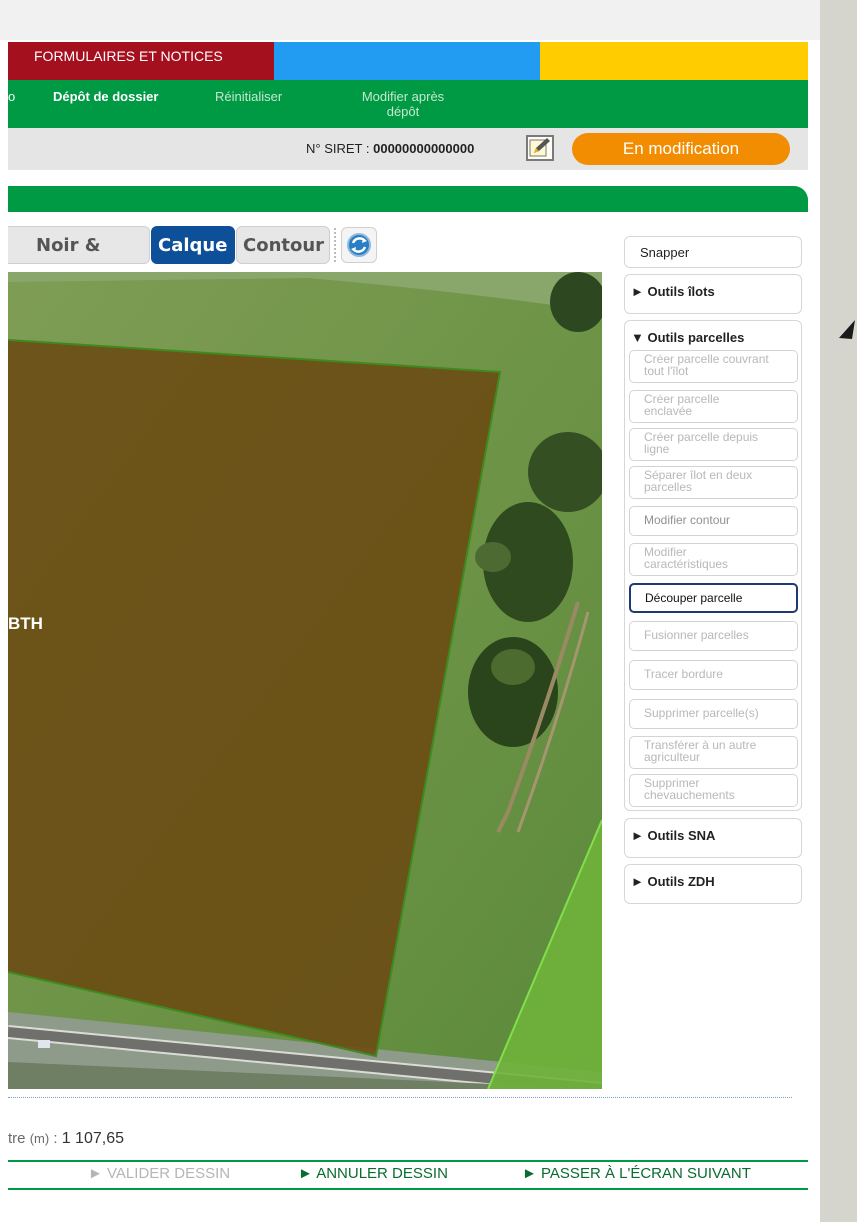 This screenshot has height=1222, width=857. I want to click on blue-header-block, so click(407, 61).